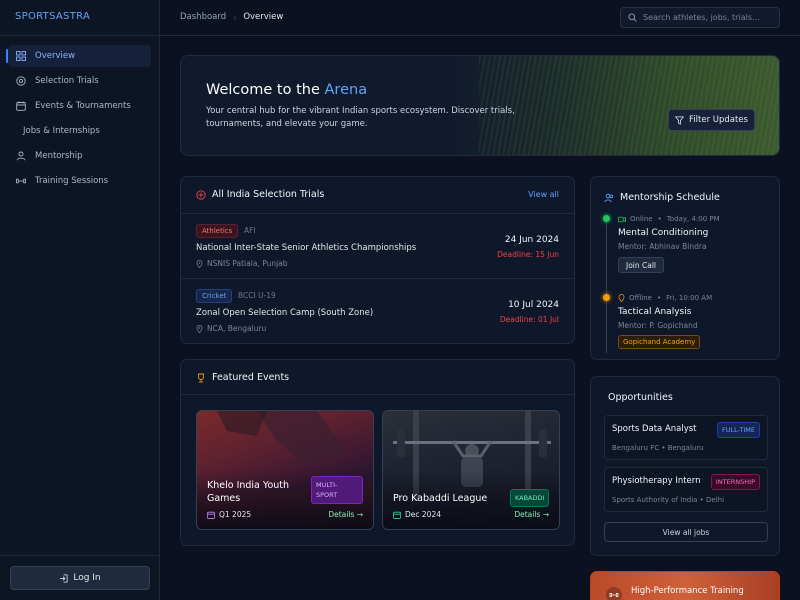 This screenshot has width=800, height=600. What do you see at coordinates (543, 194) in the screenshot?
I see `view-all-link: View all` at bounding box center [543, 194].